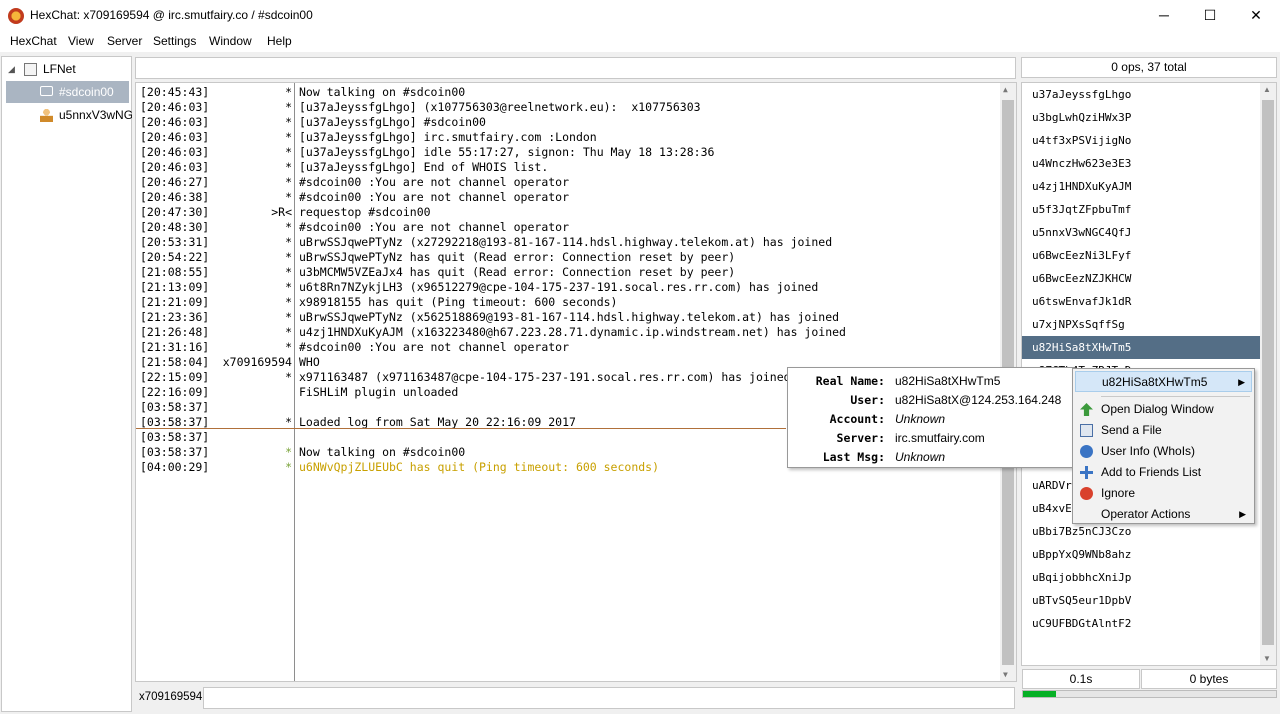  Describe the element at coordinates (46, 115) in the screenshot. I see `user-query-icon` at that location.